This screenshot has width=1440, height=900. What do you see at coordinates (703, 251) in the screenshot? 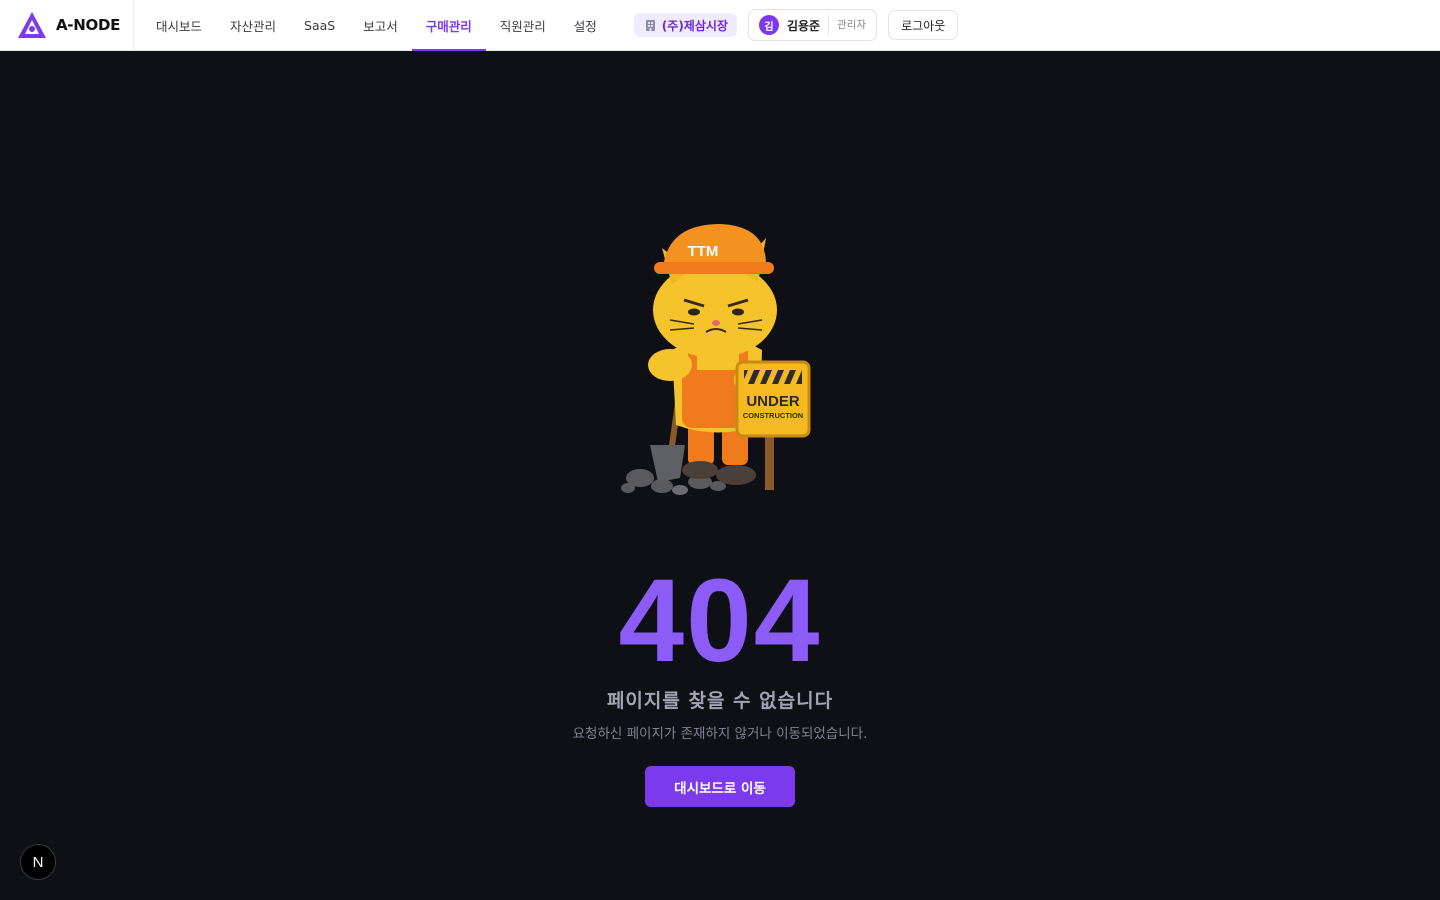
I see `helmet-text: TTM` at bounding box center [703, 251].